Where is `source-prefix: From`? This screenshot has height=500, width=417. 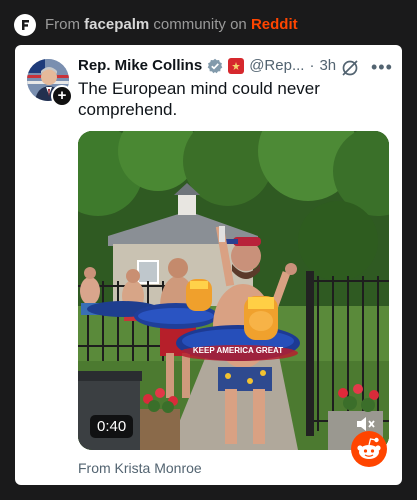
source-prefix: From is located at coordinates (65, 24).